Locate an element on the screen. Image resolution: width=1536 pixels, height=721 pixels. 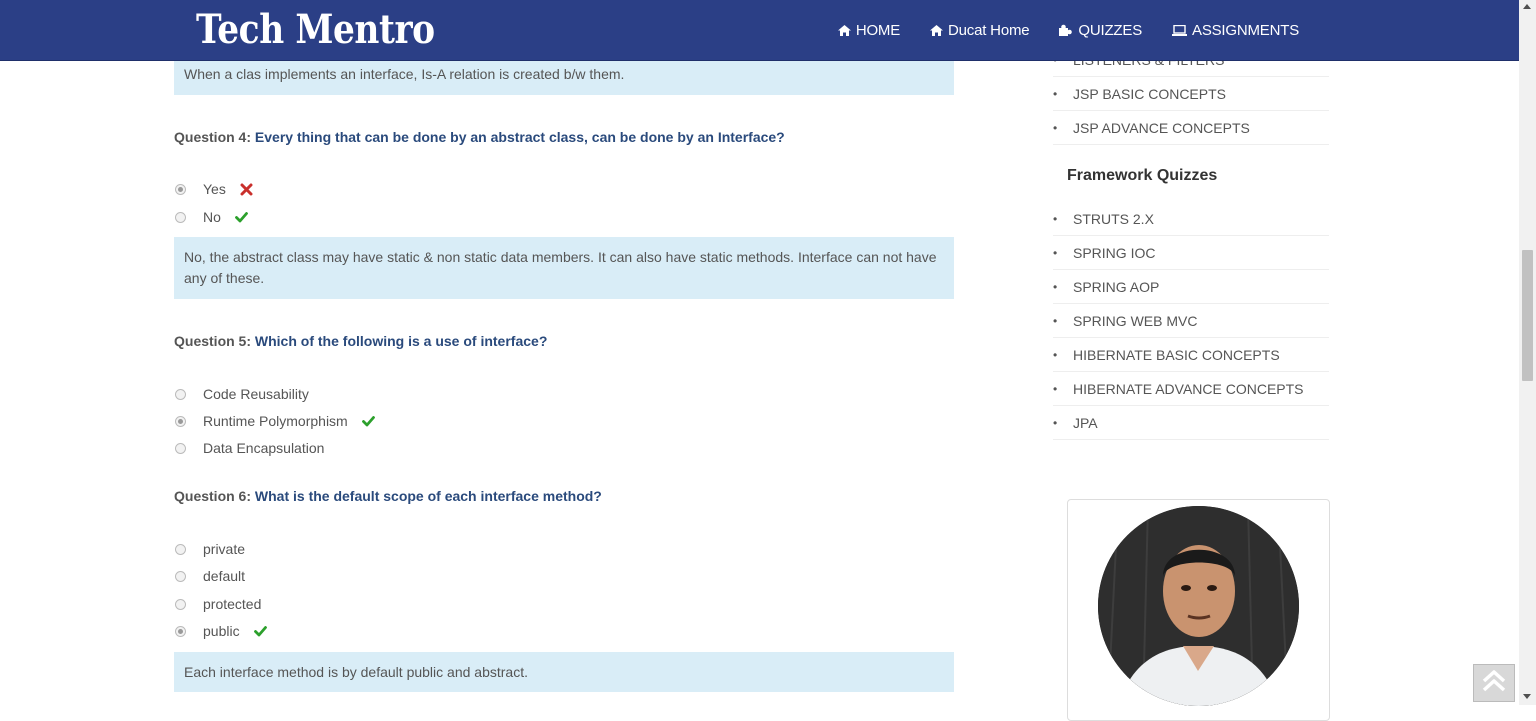
nav-quizzes: QUIZZES is located at coordinates (1100, 30).